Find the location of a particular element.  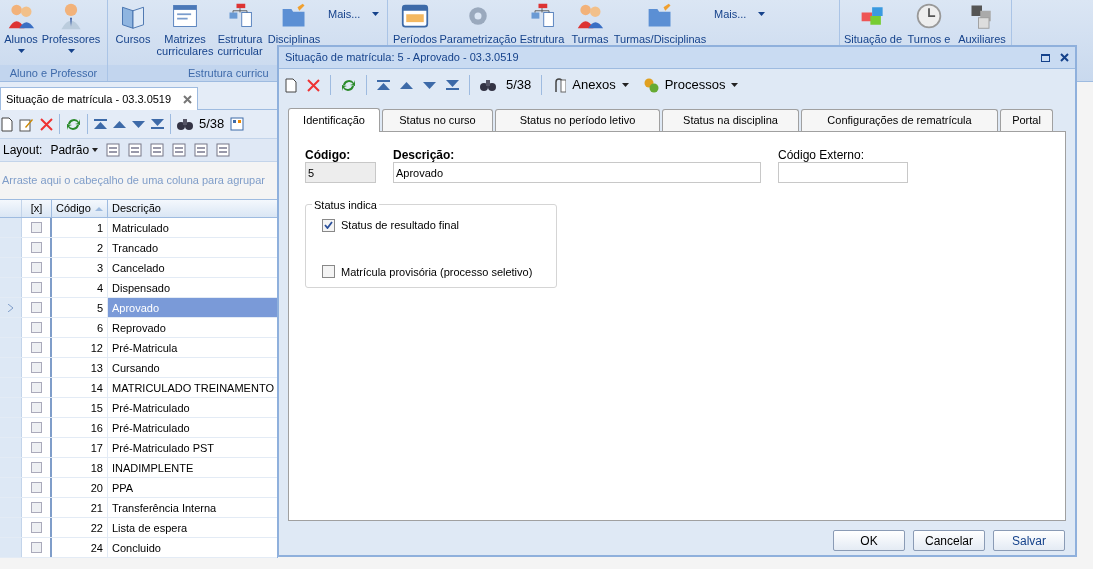

table-cell: 4 is located at coordinates (80, 287).